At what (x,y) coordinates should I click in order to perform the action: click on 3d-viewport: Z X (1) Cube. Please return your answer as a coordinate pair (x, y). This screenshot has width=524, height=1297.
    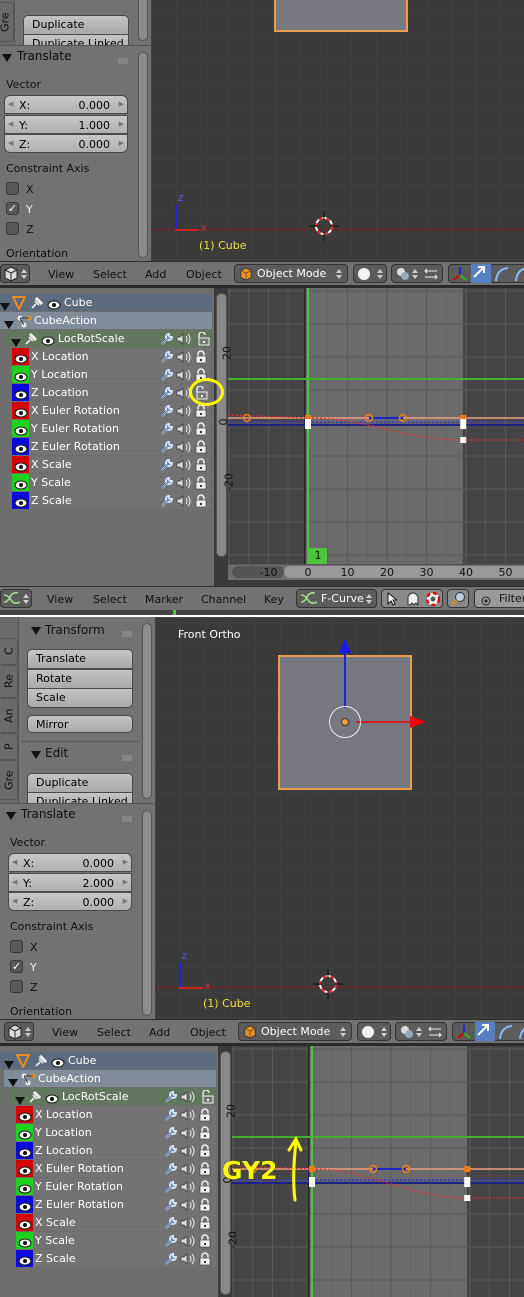
    Looking at the image, I should click on (337, 130).